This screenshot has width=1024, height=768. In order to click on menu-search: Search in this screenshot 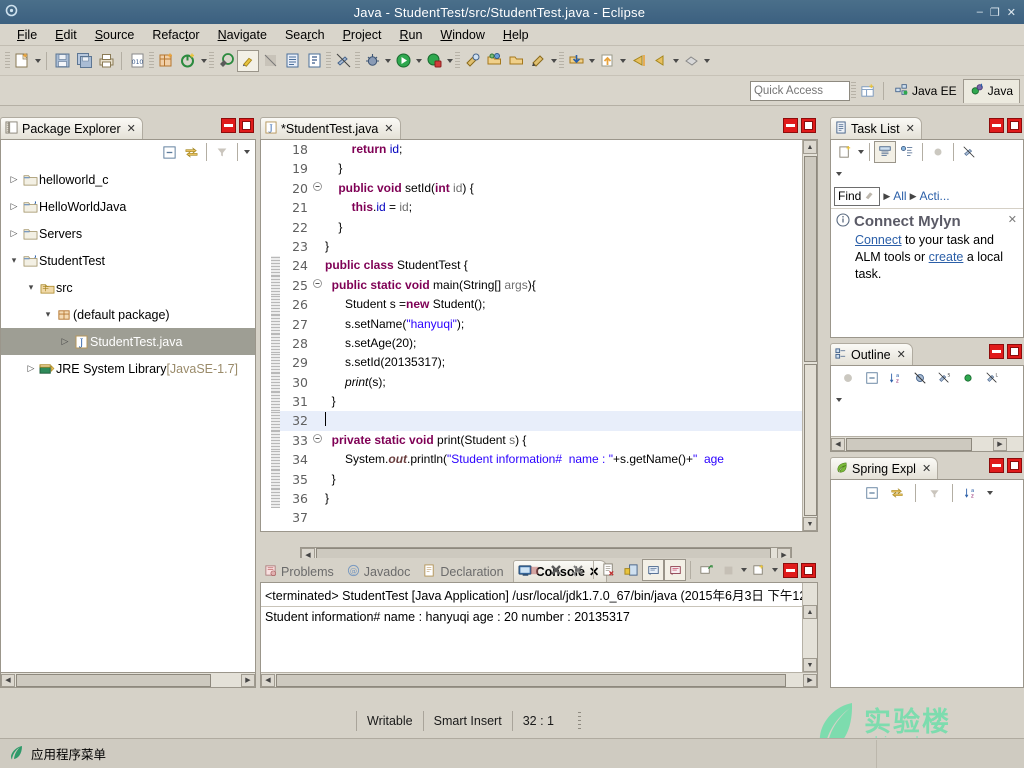, I will do `click(305, 35)`.